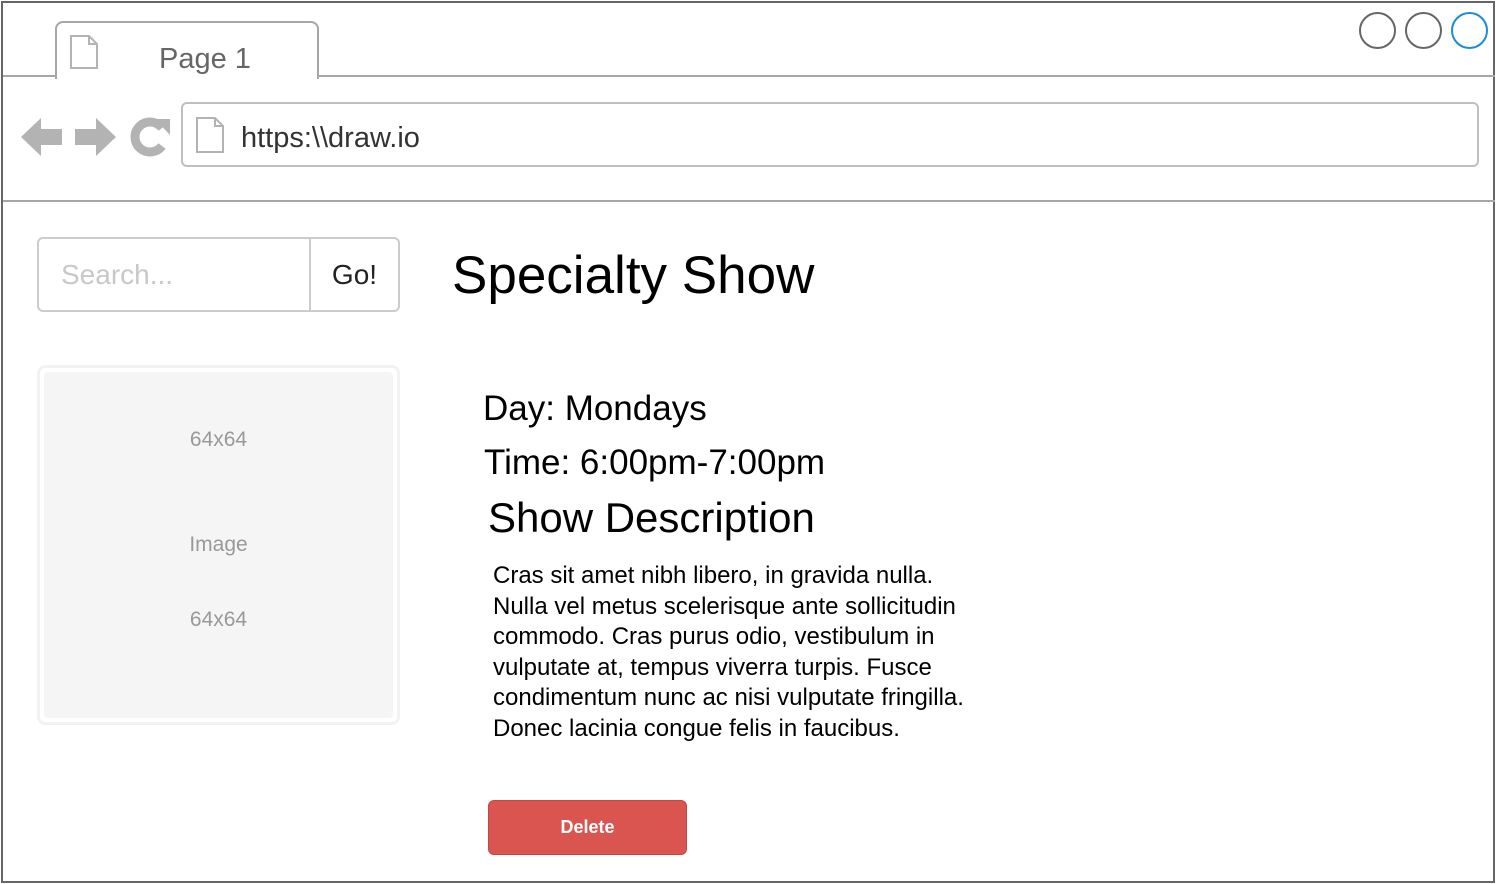  Describe the element at coordinates (330, 138) in the screenshot. I see `url-text: https:\\draw.io` at that location.